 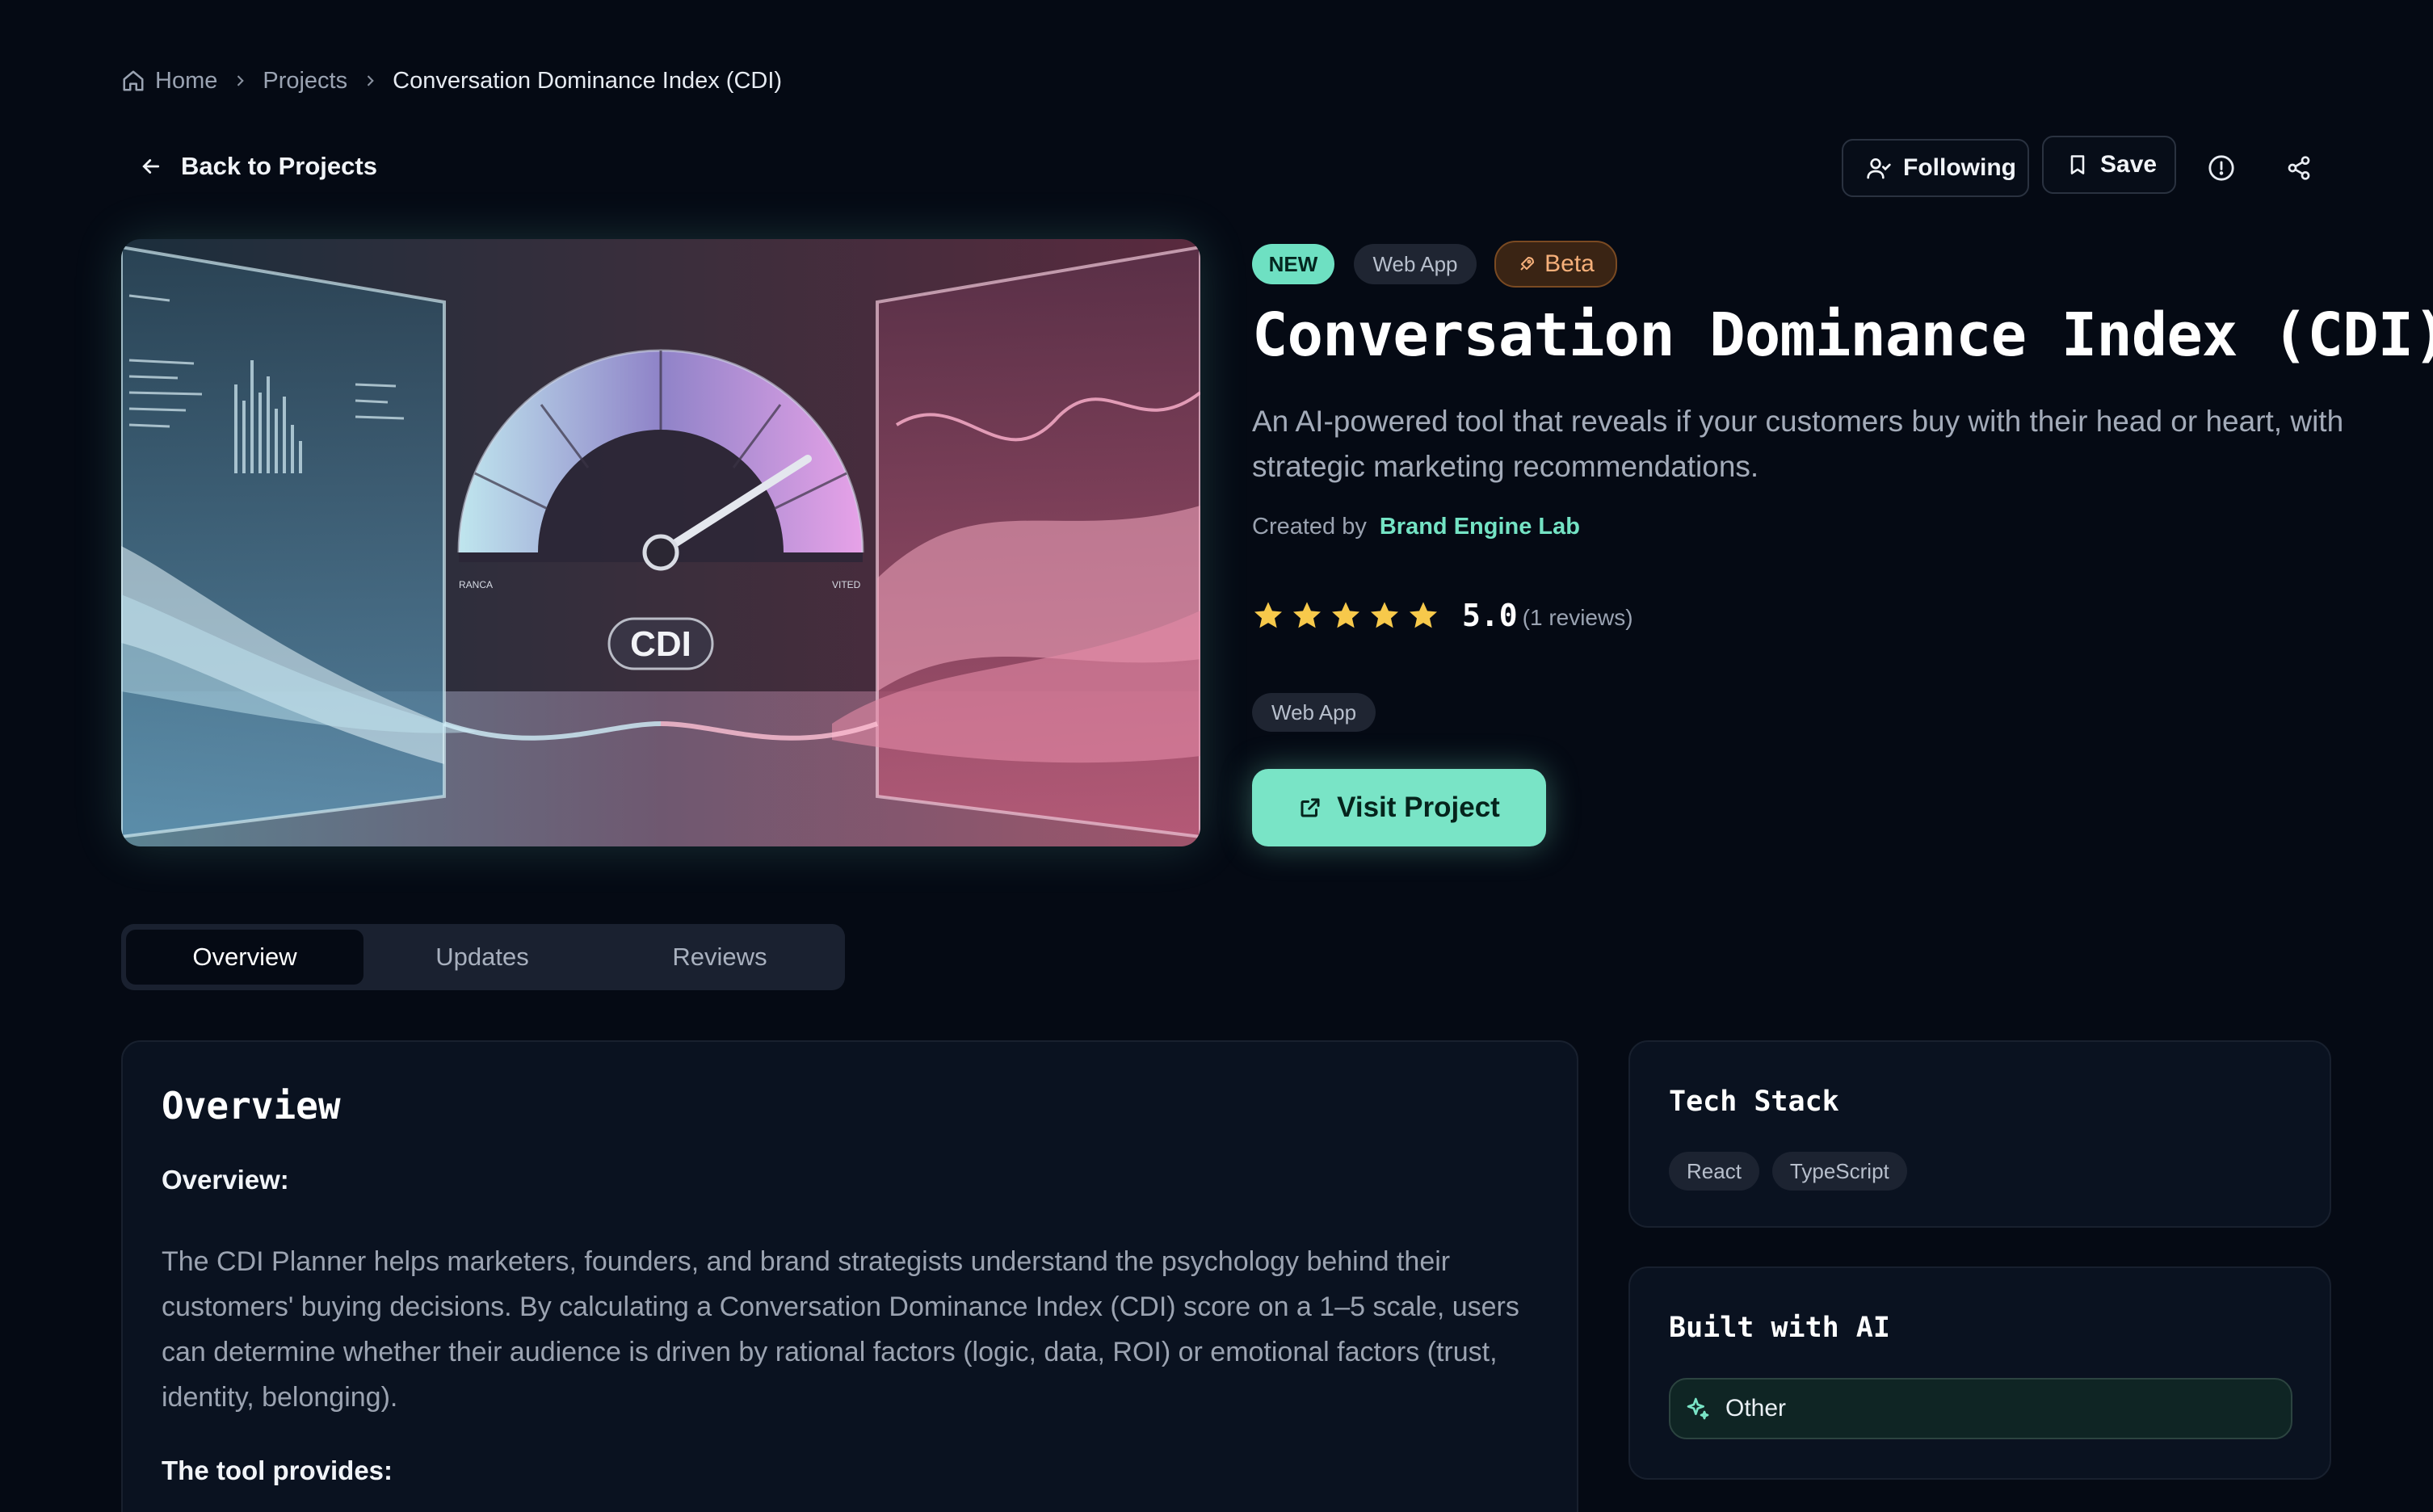 What do you see at coordinates (1309, 527) in the screenshot?
I see `created-by-label: Created by` at bounding box center [1309, 527].